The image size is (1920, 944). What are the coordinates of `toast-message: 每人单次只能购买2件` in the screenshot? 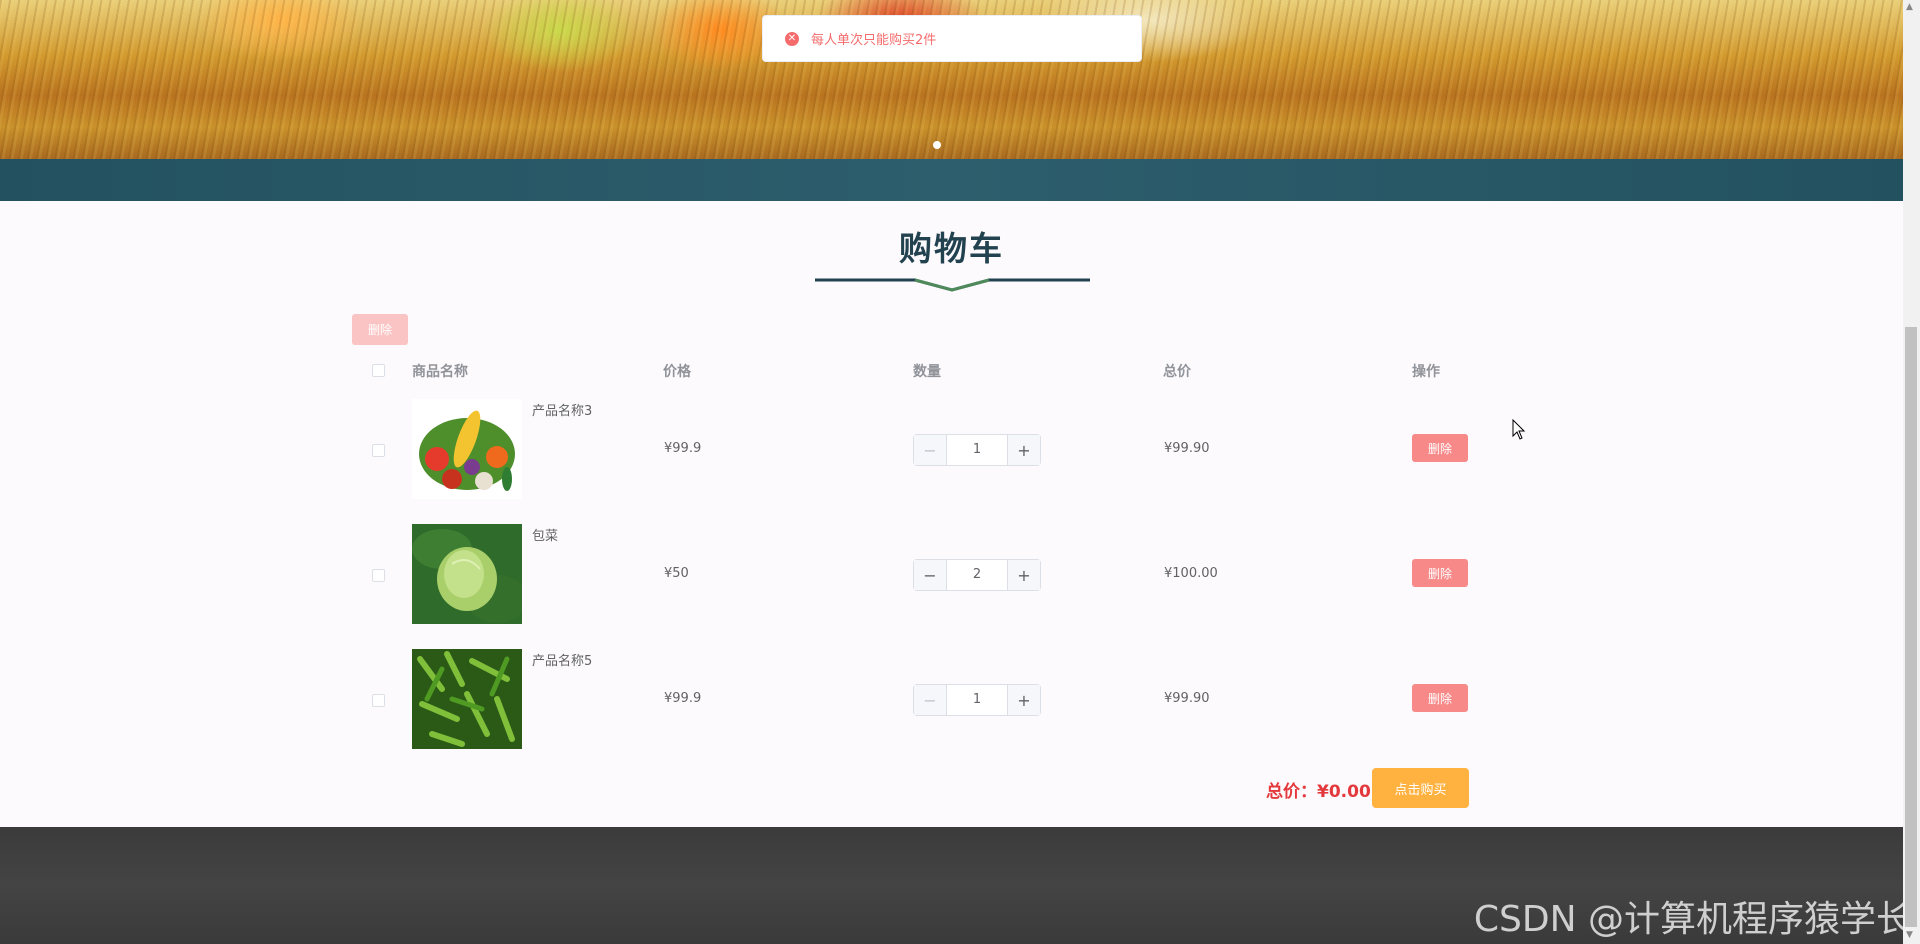 It's located at (874, 40).